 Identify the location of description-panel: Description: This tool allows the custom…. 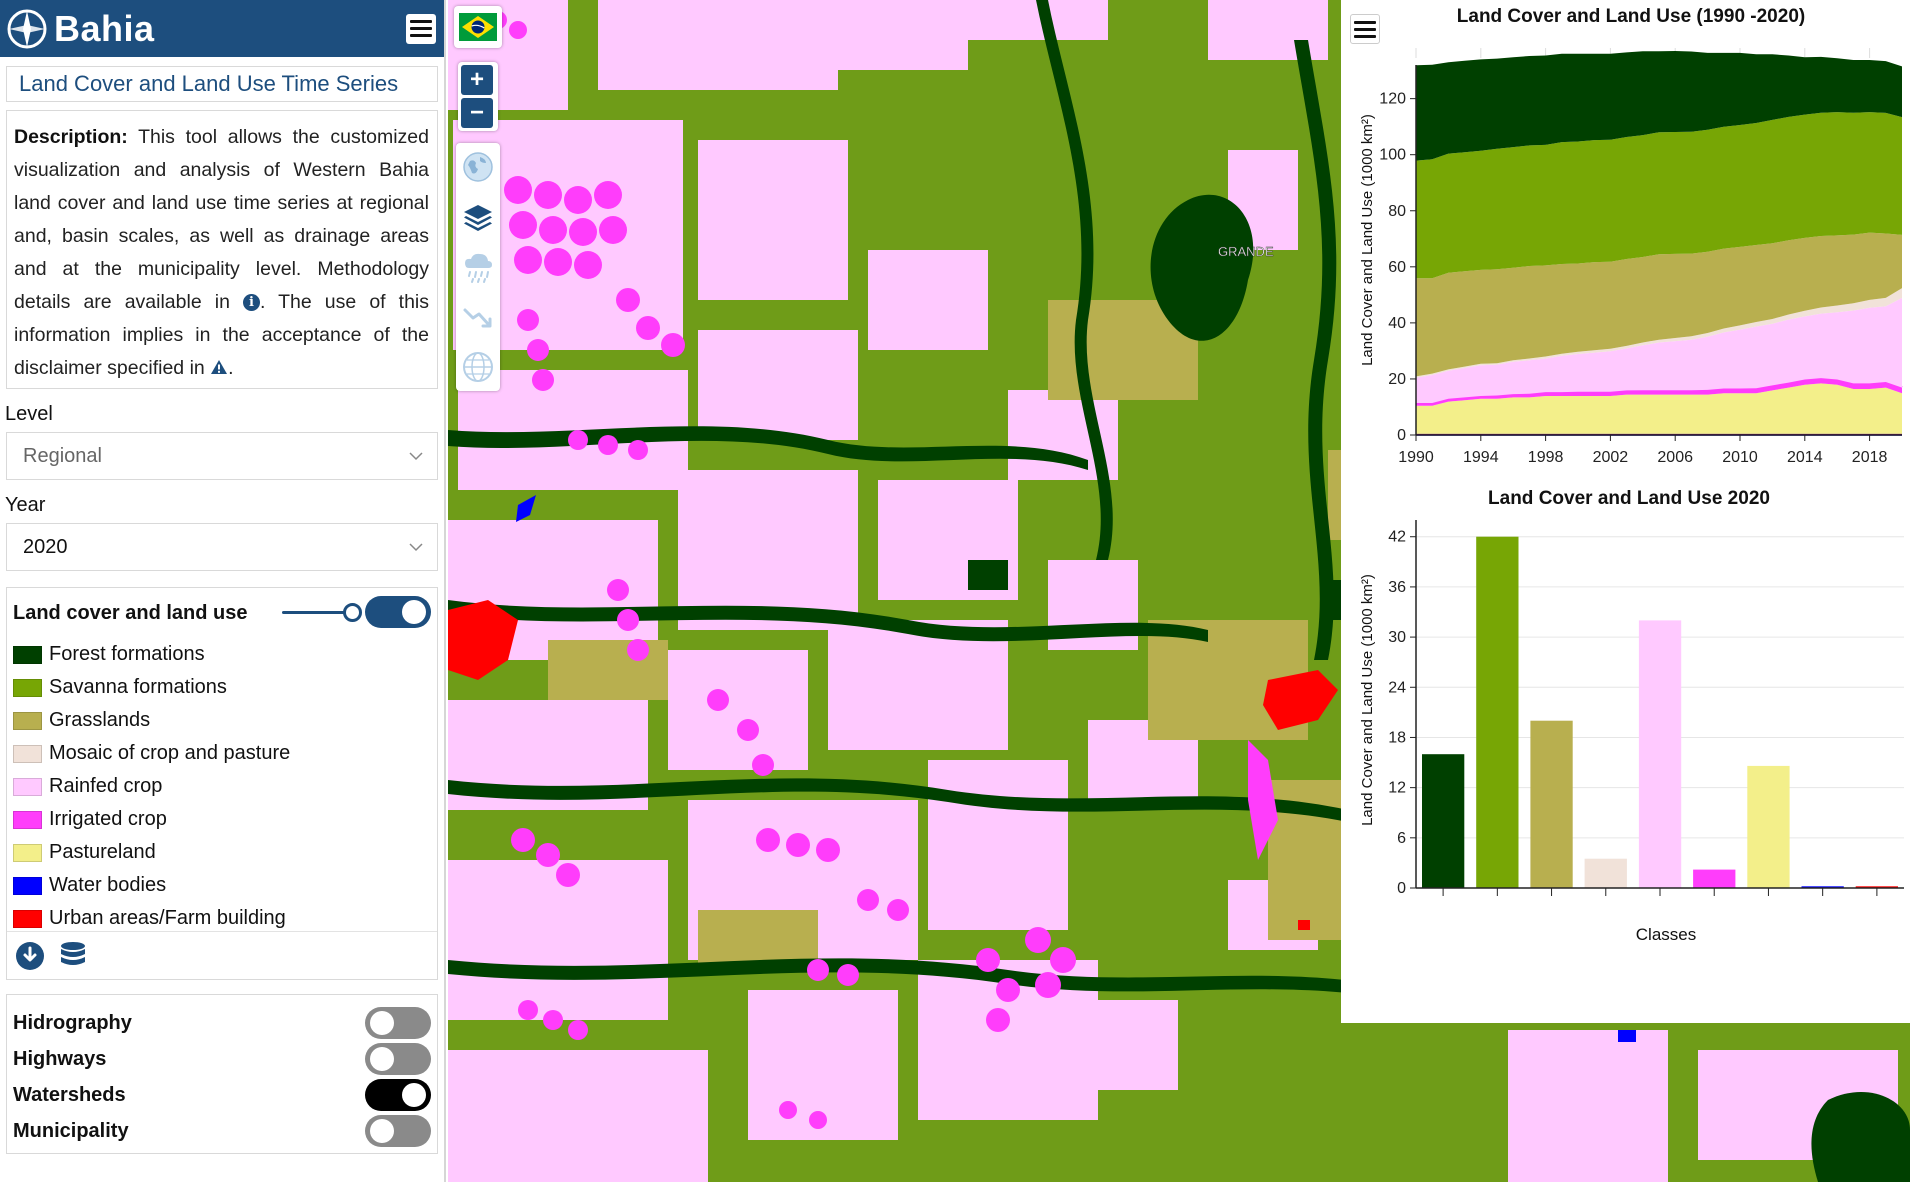
(222, 249).